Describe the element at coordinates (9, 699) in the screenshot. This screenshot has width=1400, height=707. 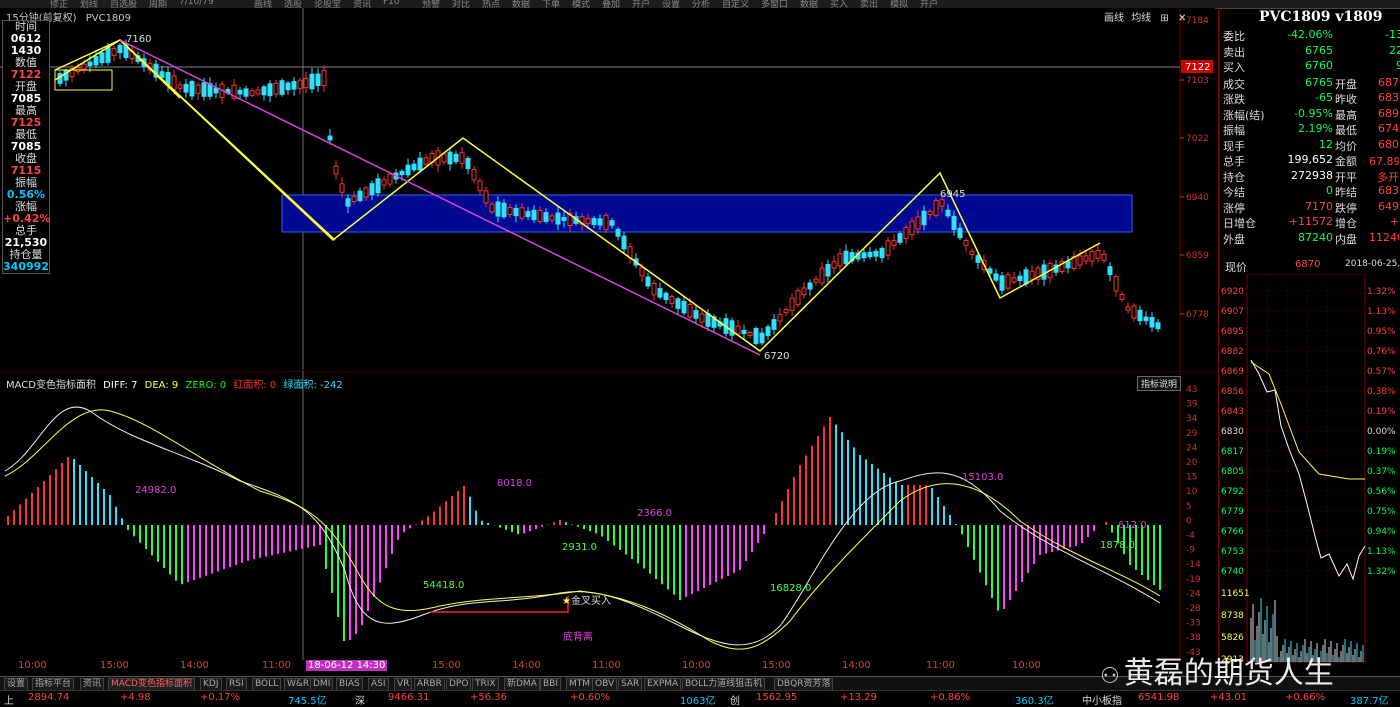
I see `status-item: 上` at that location.